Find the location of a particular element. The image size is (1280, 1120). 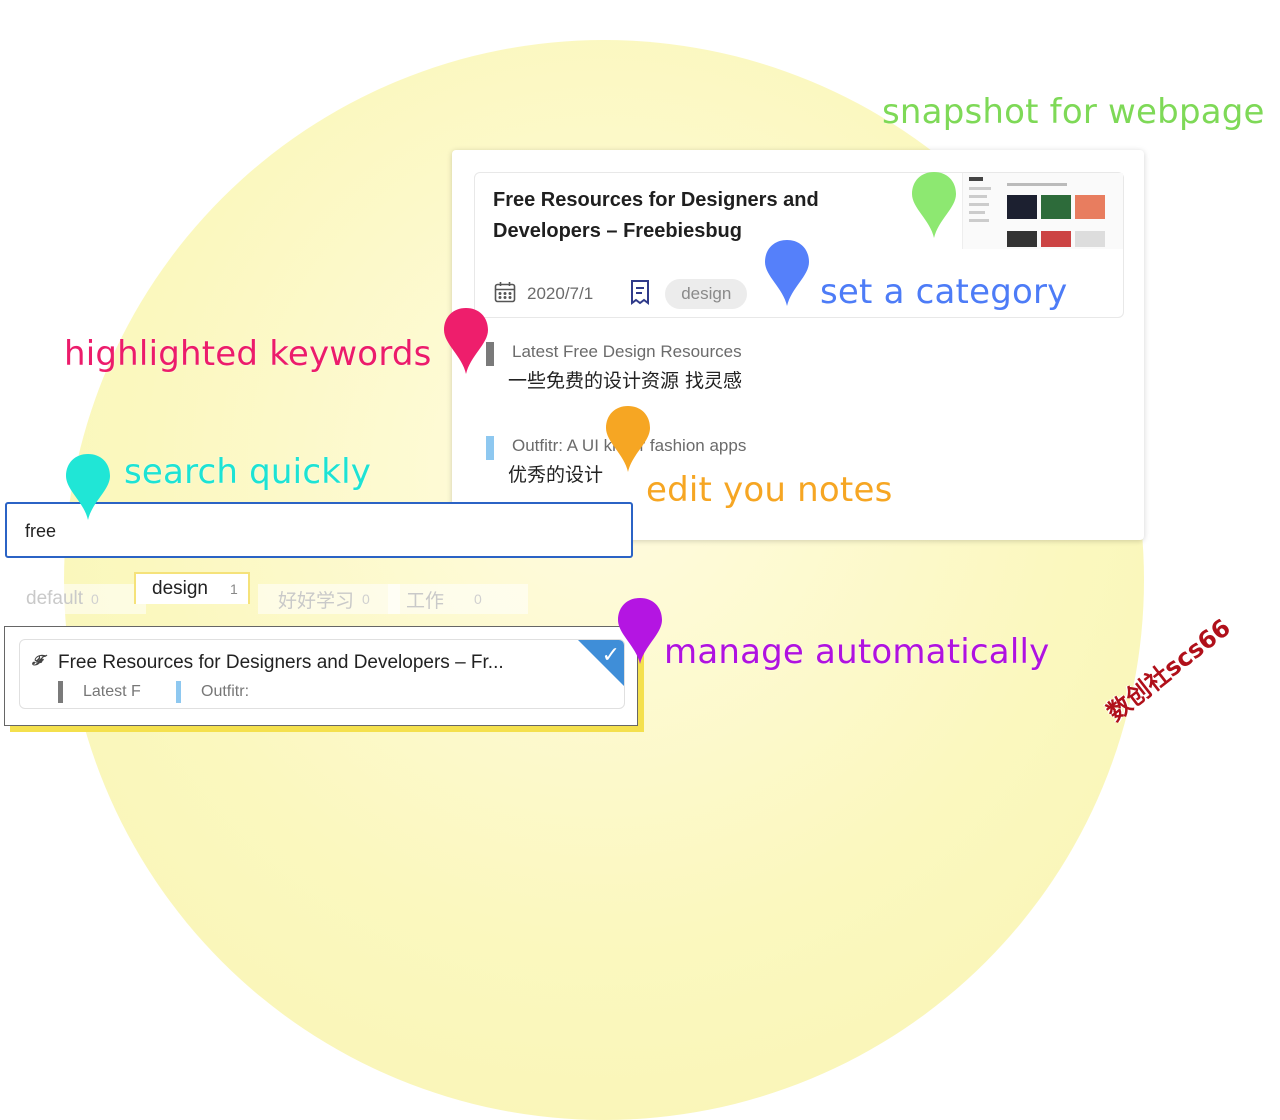

tab-default: default 0 is located at coordinates (77, 599).